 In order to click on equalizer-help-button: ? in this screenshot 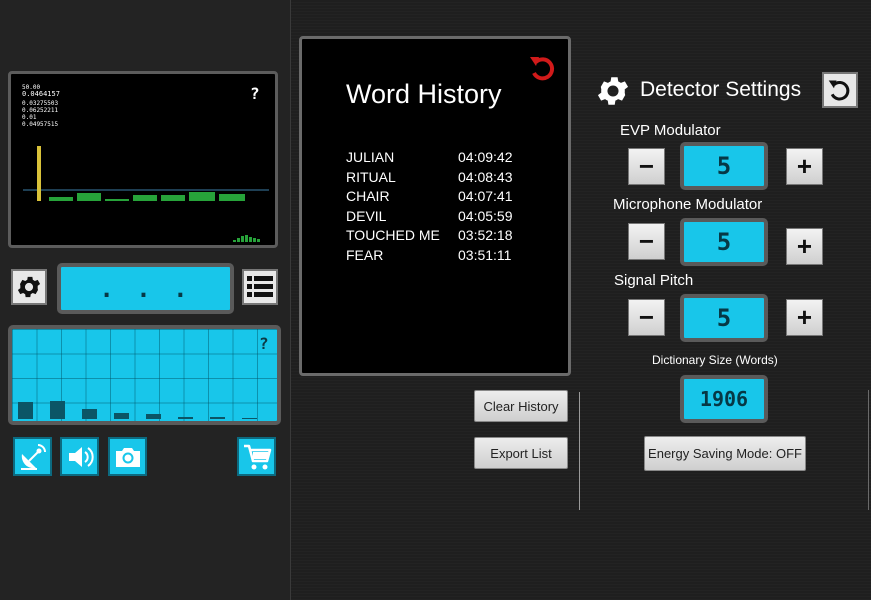, I will do `click(264, 343)`.